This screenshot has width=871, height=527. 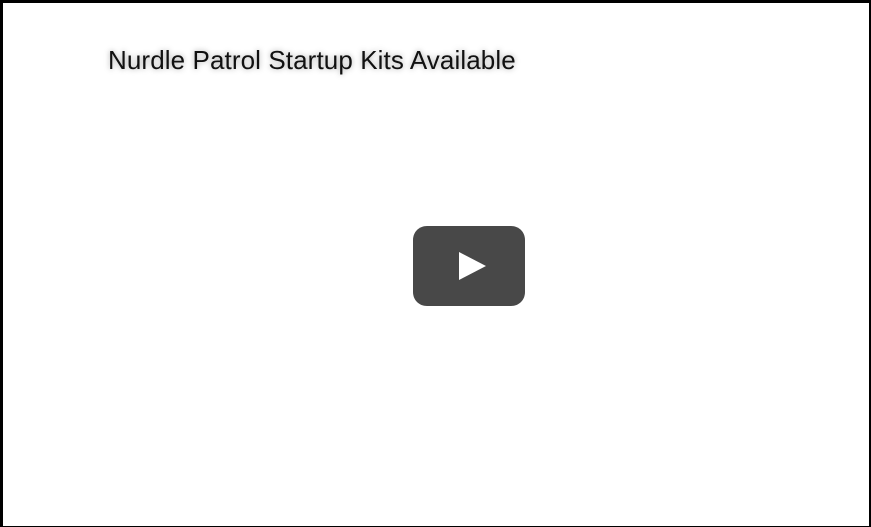 I want to click on play-button, so click(x=469, y=266).